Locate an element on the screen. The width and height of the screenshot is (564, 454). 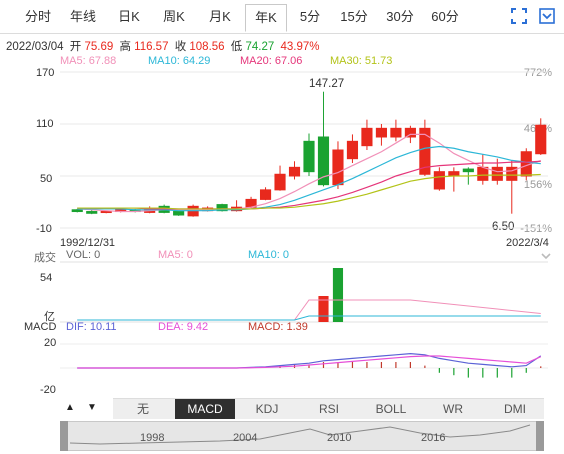
volume-ma5-line is located at coordinates (309, 310).